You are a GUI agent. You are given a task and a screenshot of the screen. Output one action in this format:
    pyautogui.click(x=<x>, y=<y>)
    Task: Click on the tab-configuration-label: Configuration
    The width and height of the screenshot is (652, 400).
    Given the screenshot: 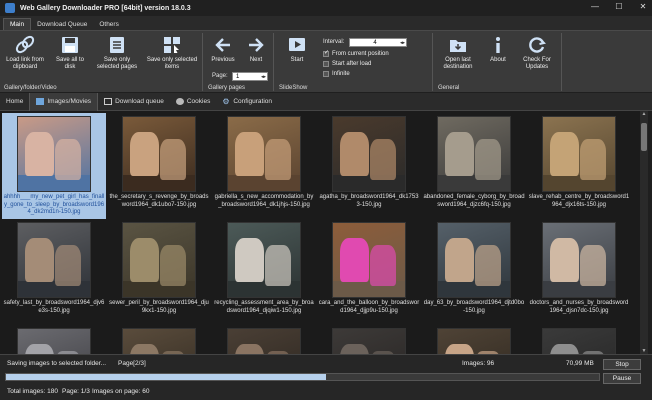 What is the action you would take?
    pyautogui.click(x=253, y=101)
    